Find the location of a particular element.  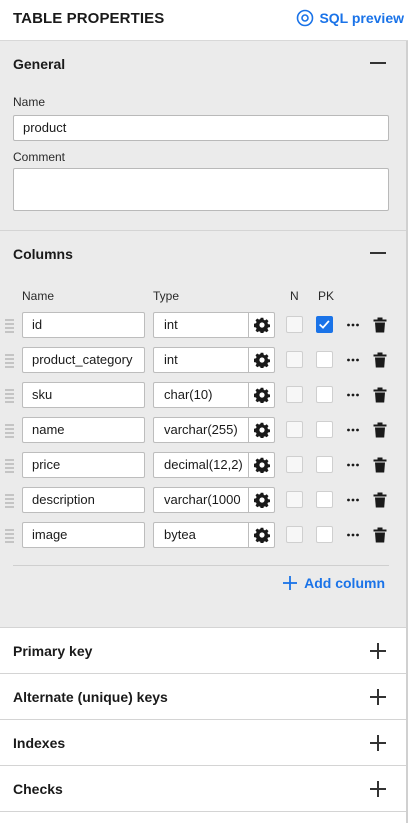

column-type-value: varchar(255) is located at coordinates (201, 429).